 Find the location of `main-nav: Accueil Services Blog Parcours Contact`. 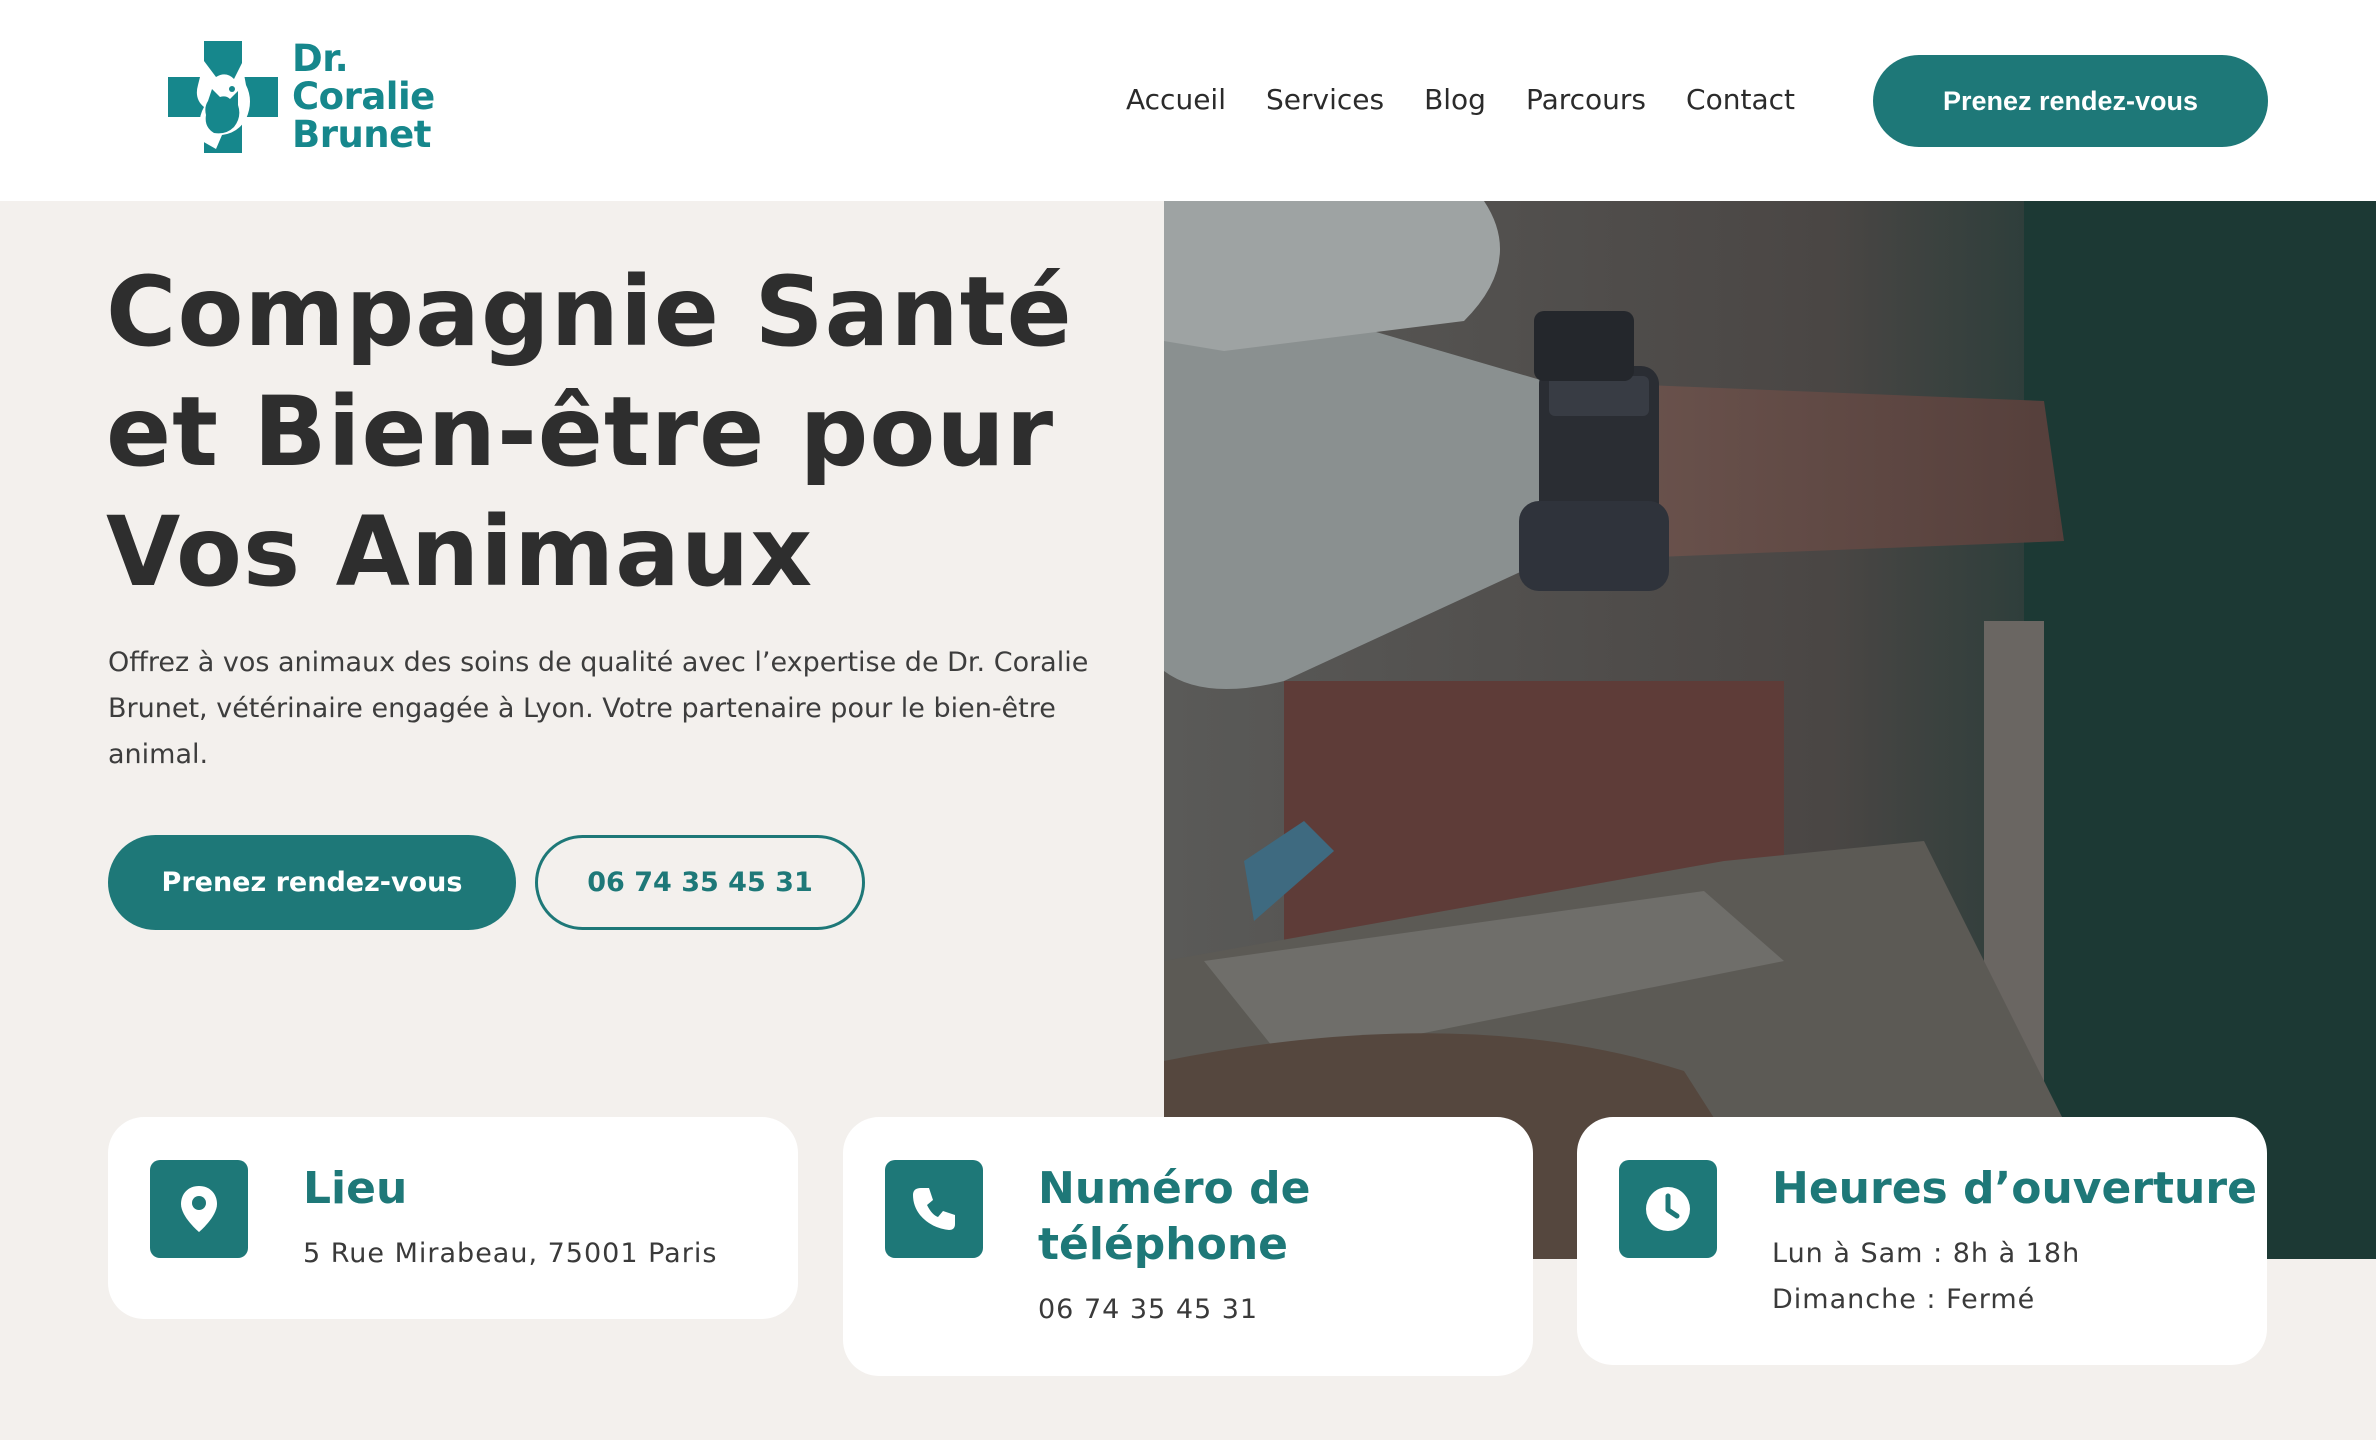

main-nav: Accueil Services Blog Parcours Contact is located at coordinates (1460, 100).